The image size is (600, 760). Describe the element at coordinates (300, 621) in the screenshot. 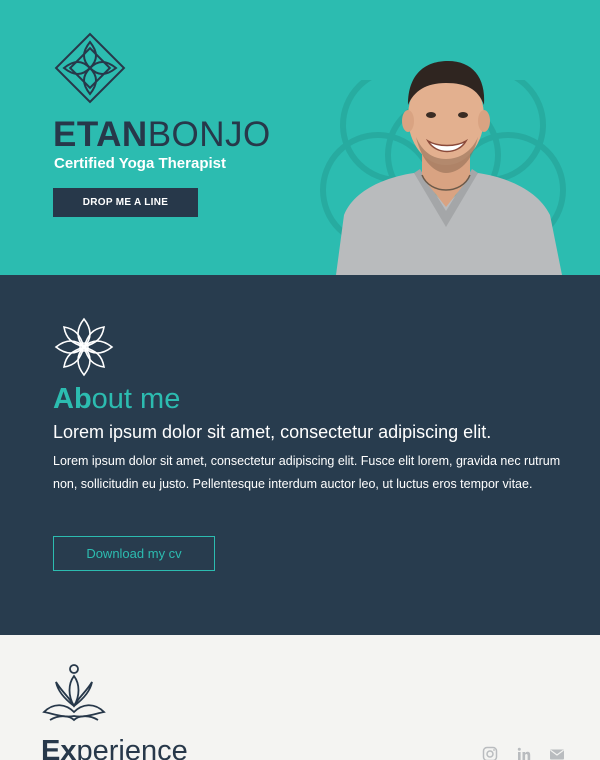

I see `section-wave-divider` at that location.